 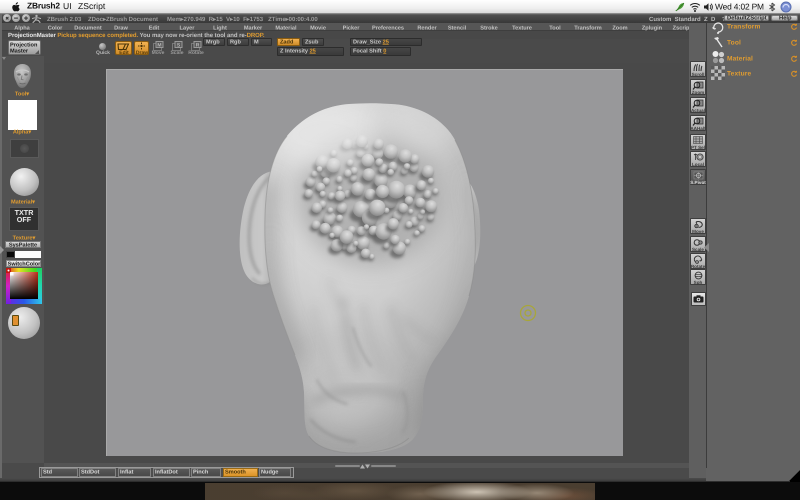 What do you see at coordinates (698, 231) in the screenshot?
I see `svg-text: Move` at bounding box center [698, 231].